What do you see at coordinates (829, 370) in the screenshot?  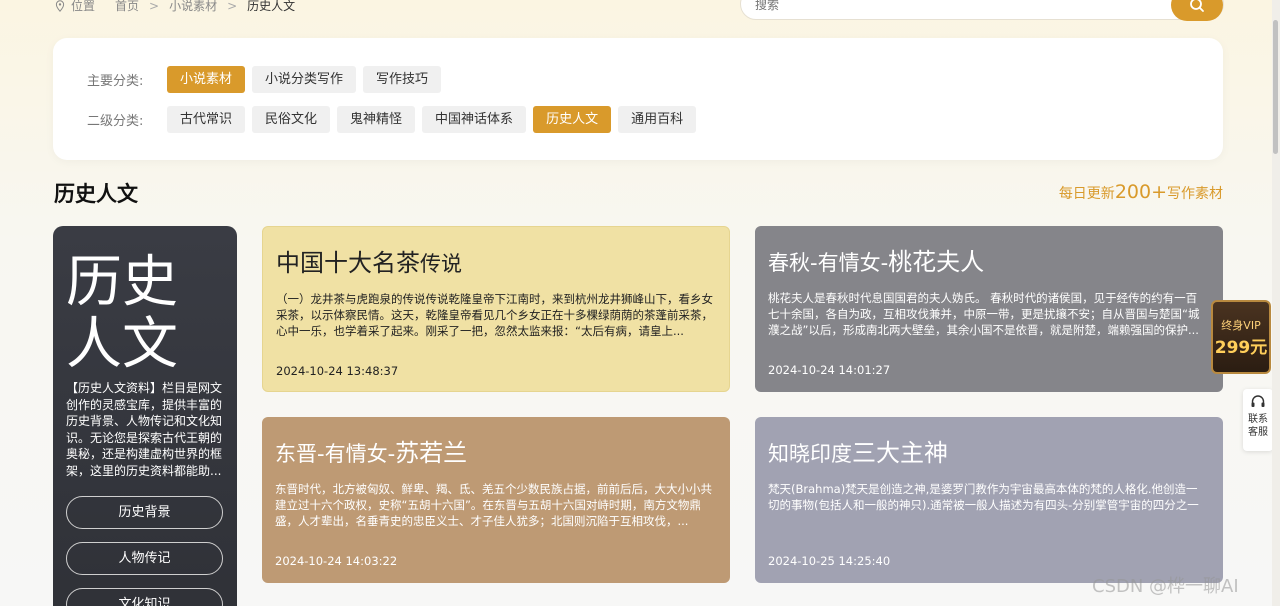 I see `article-timestamp: 2024-10-24 14:01:27` at bounding box center [829, 370].